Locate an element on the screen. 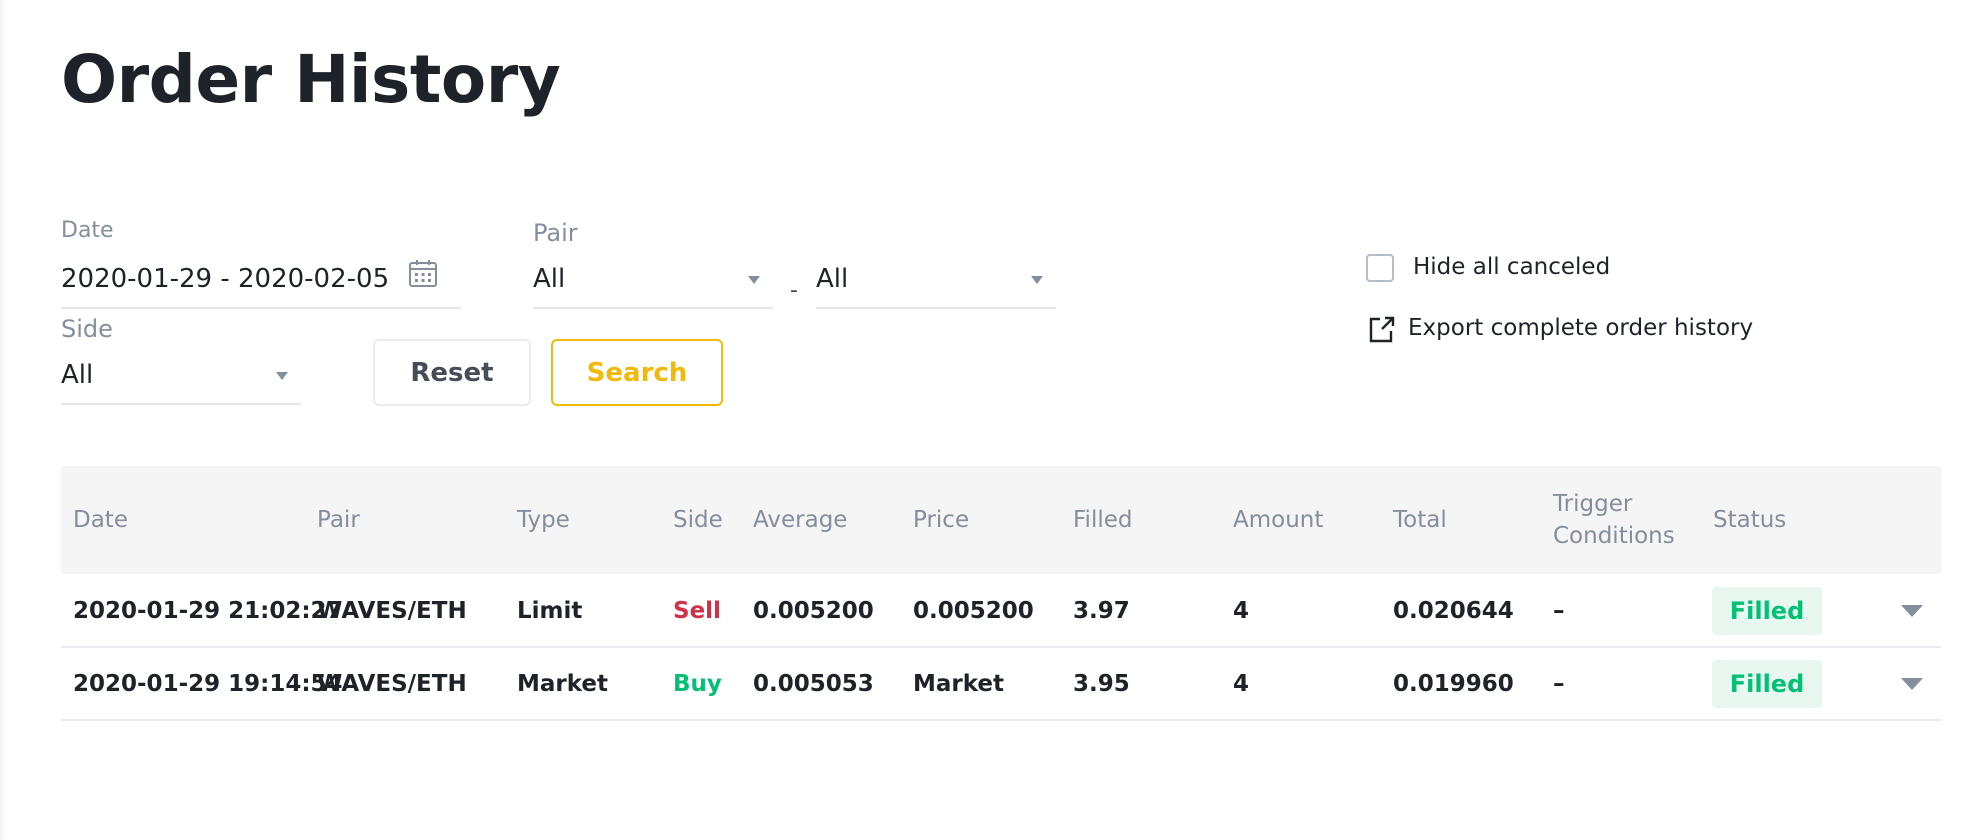  export-icon is located at coordinates (1382, 329).